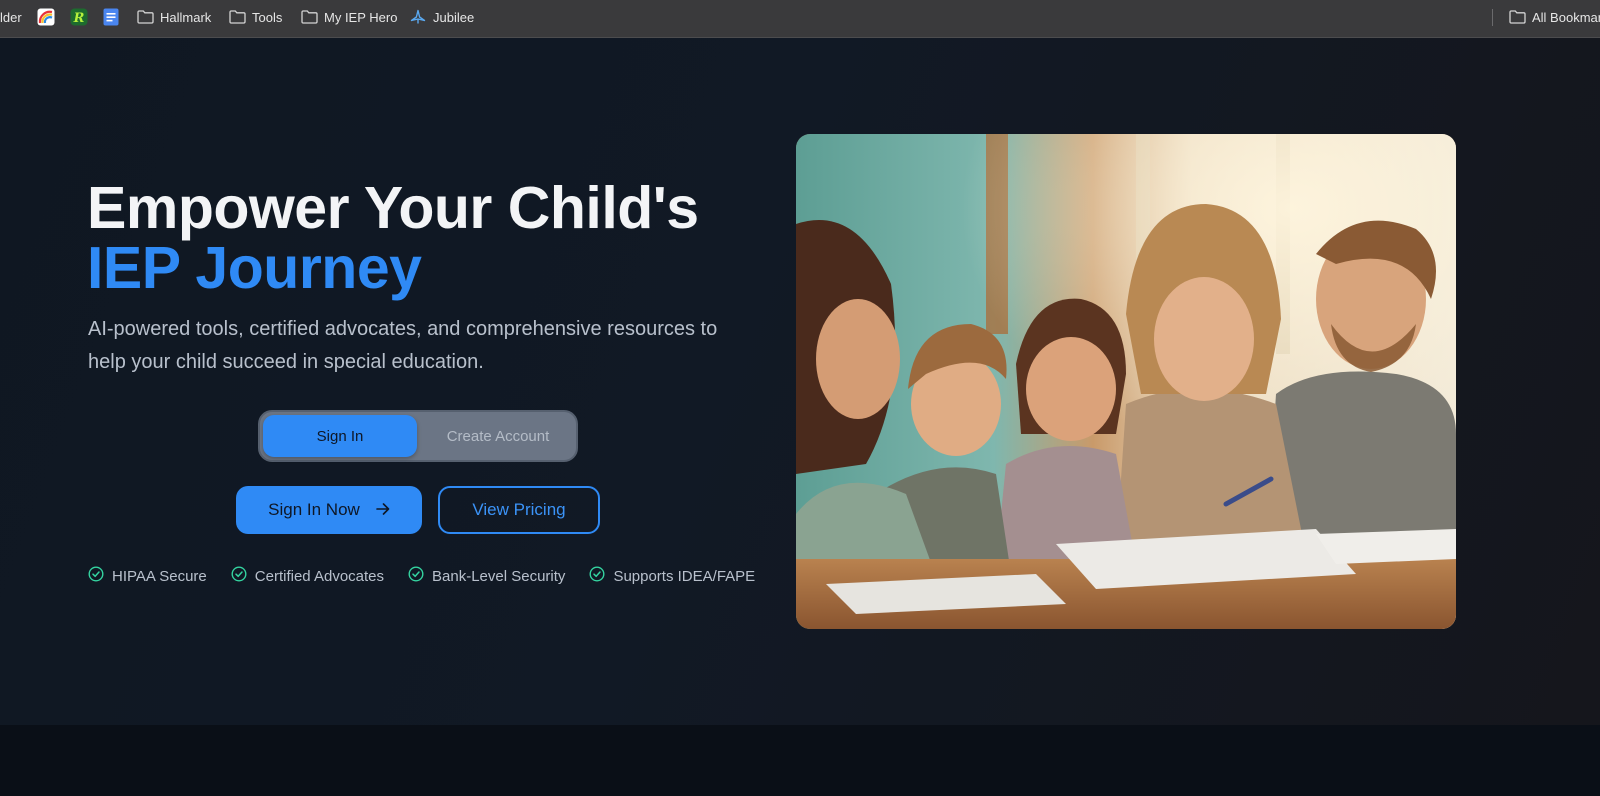  I want to click on bookmark-tools: Tools, so click(255, 17).